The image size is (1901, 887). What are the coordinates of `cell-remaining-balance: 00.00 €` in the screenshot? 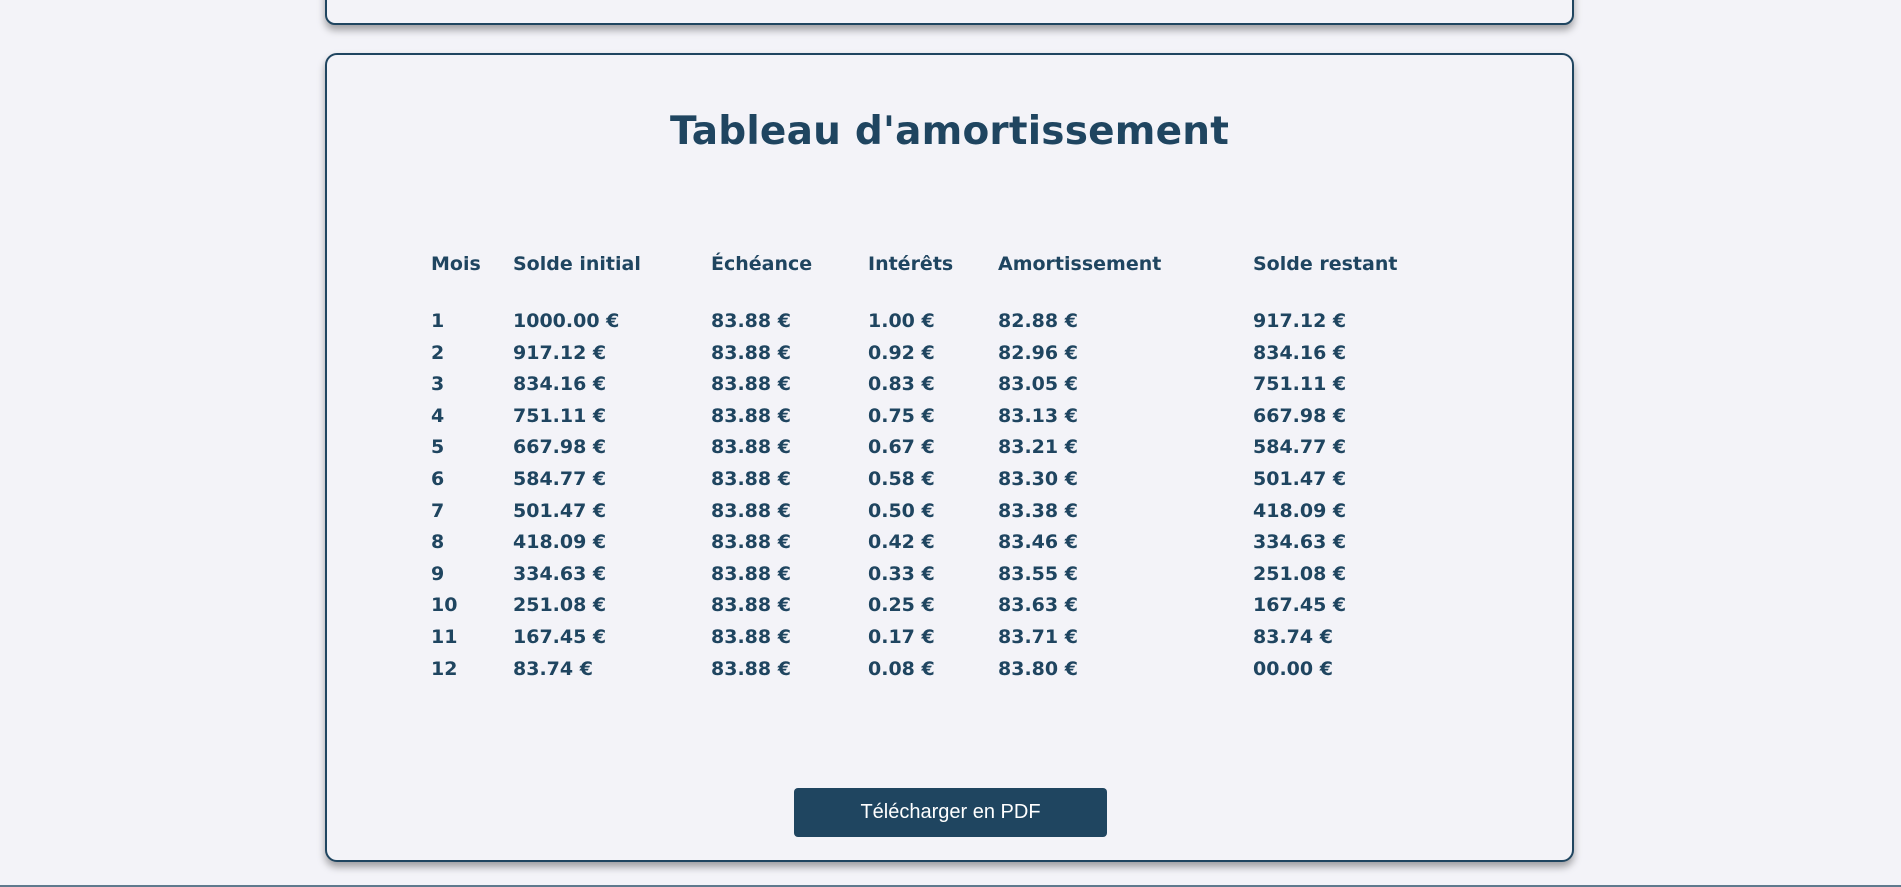 It's located at (1293, 668).